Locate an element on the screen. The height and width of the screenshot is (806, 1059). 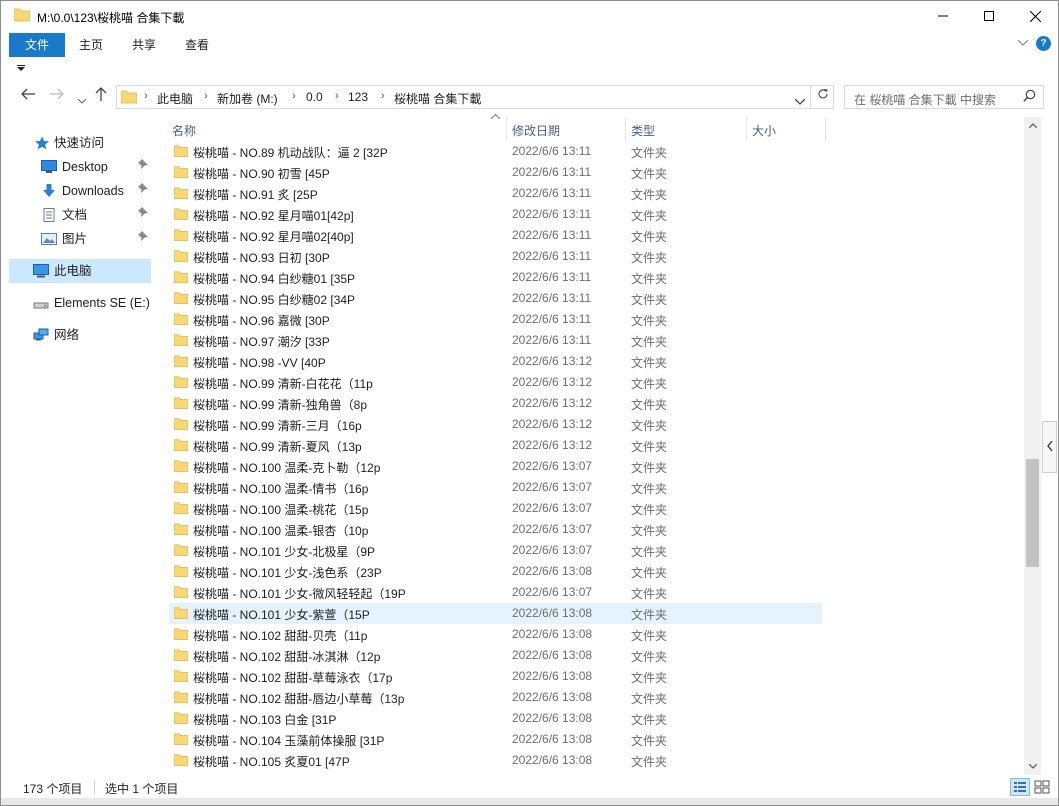
file-row: 桜桃喵 - NO.101 少女-北极星（9P 2022/6/6 13:07 文件夹 is located at coordinates (495, 550).